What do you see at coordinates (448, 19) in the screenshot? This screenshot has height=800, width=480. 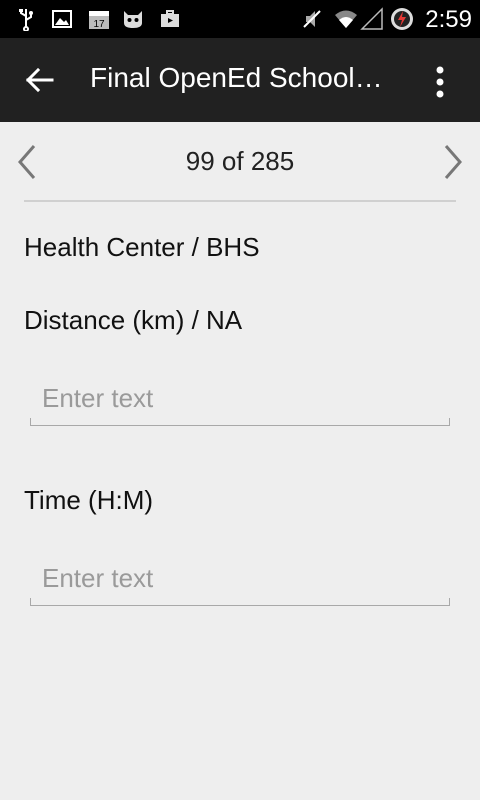 I see `status-time: 2:59` at bounding box center [448, 19].